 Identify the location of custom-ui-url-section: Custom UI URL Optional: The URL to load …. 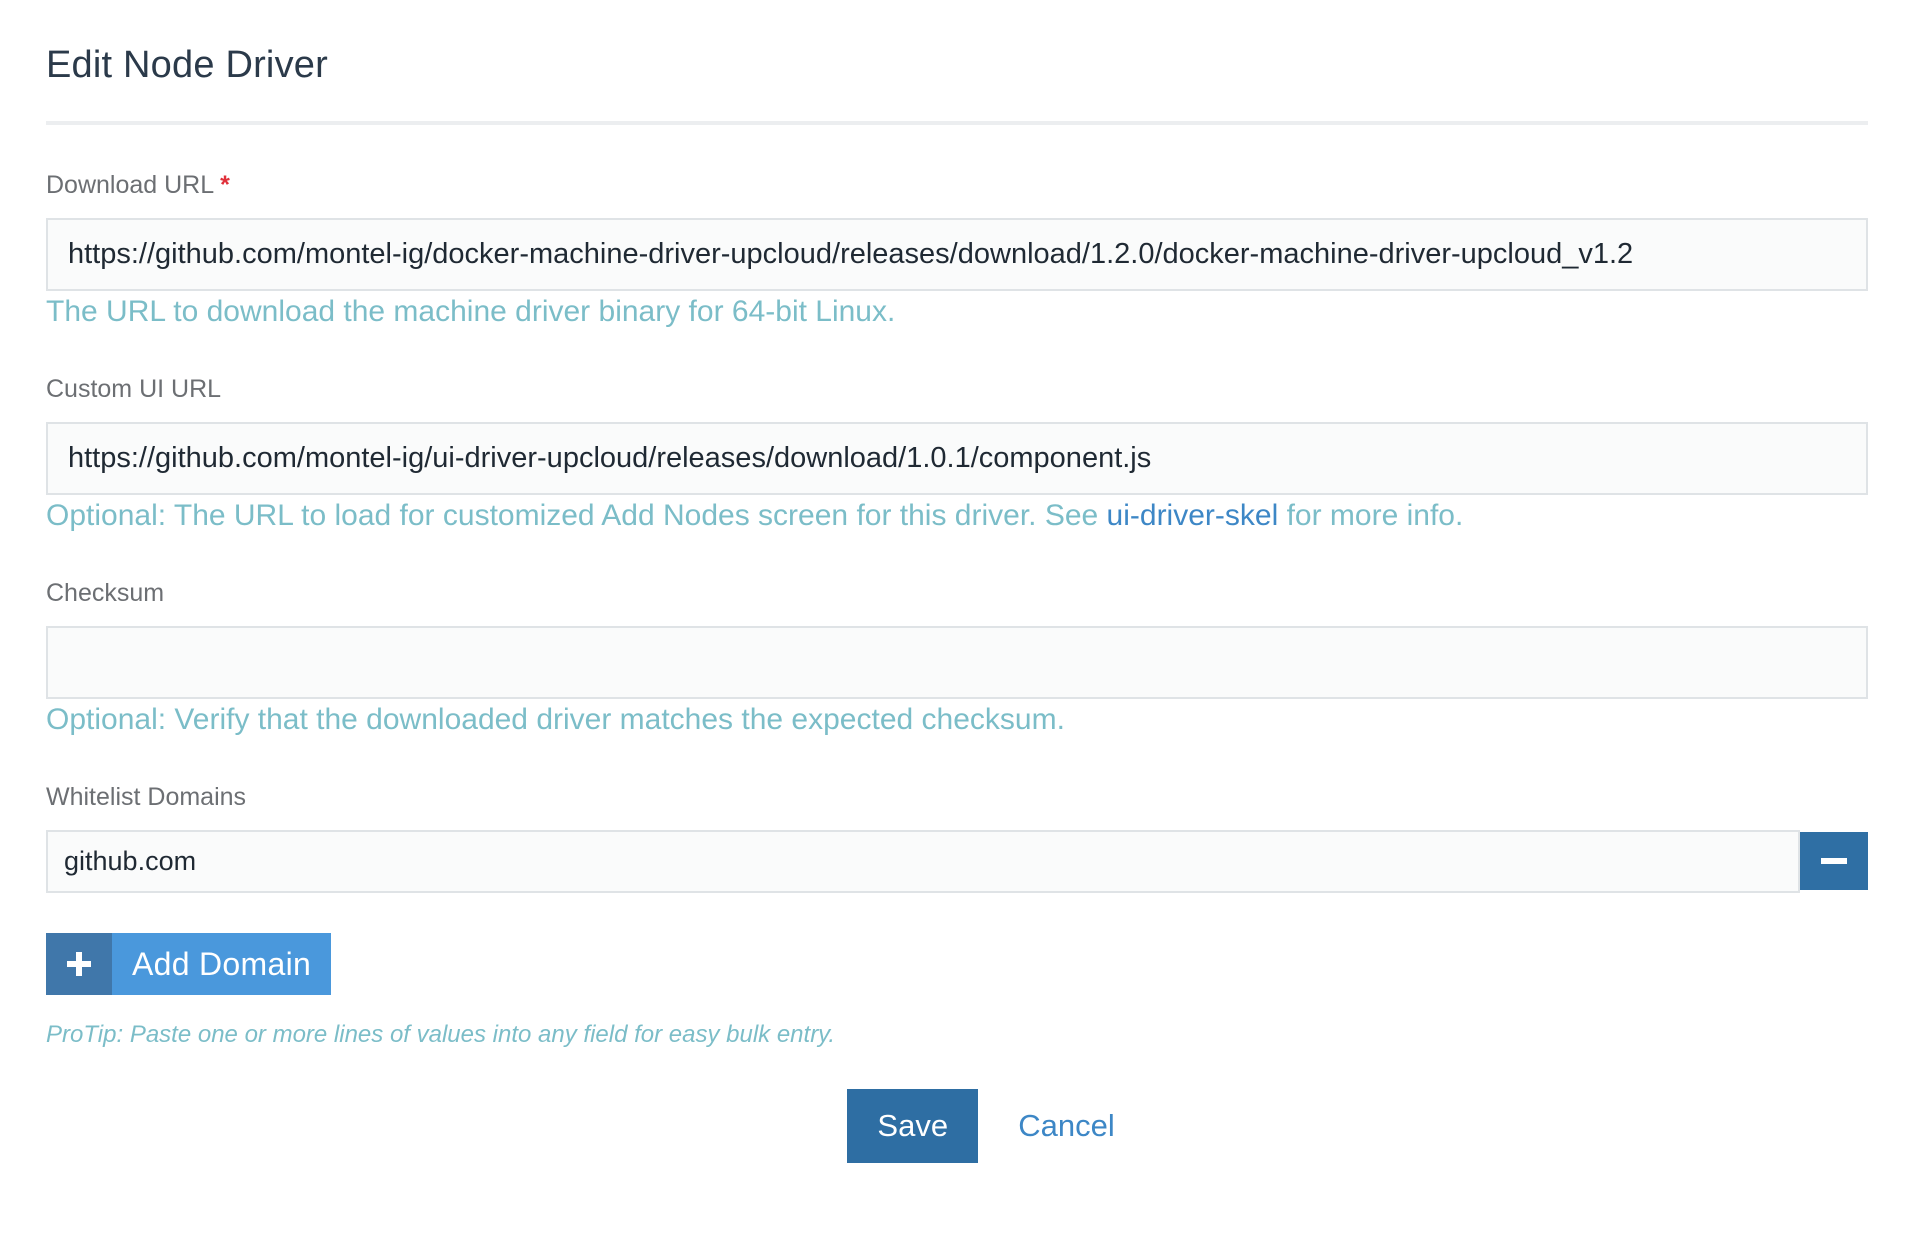
(957, 454).